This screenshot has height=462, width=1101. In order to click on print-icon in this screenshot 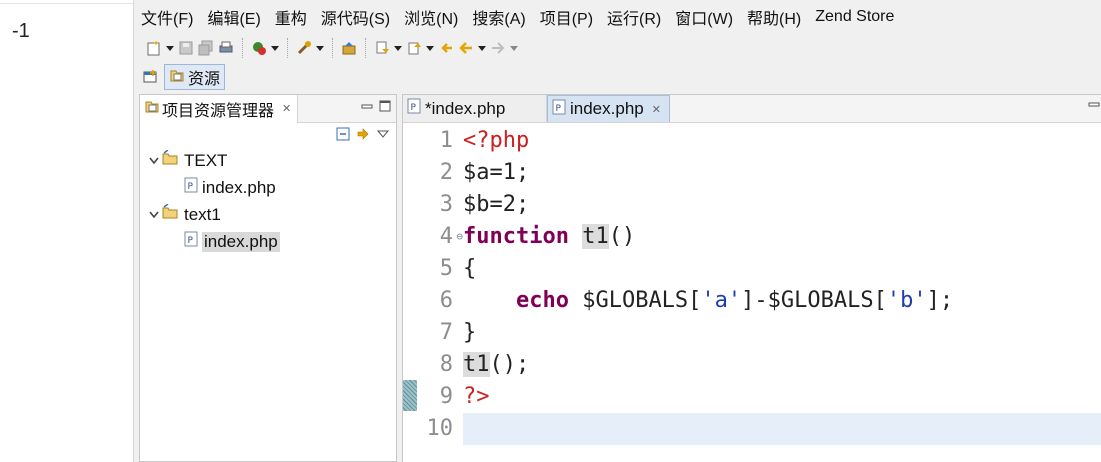, I will do `click(226, 48)`.